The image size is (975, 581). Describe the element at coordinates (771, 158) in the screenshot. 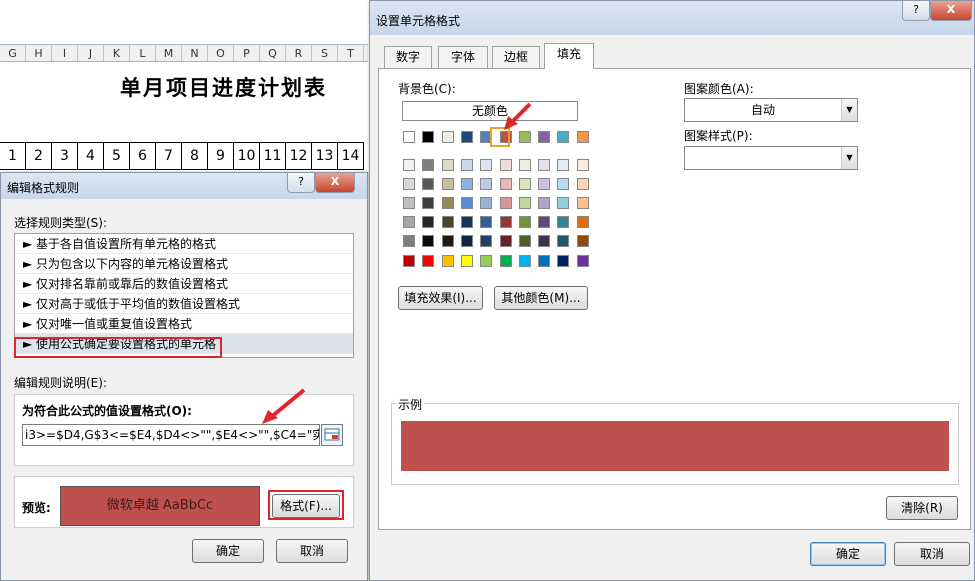

I see `pattern-style-select: ▼` at that location.